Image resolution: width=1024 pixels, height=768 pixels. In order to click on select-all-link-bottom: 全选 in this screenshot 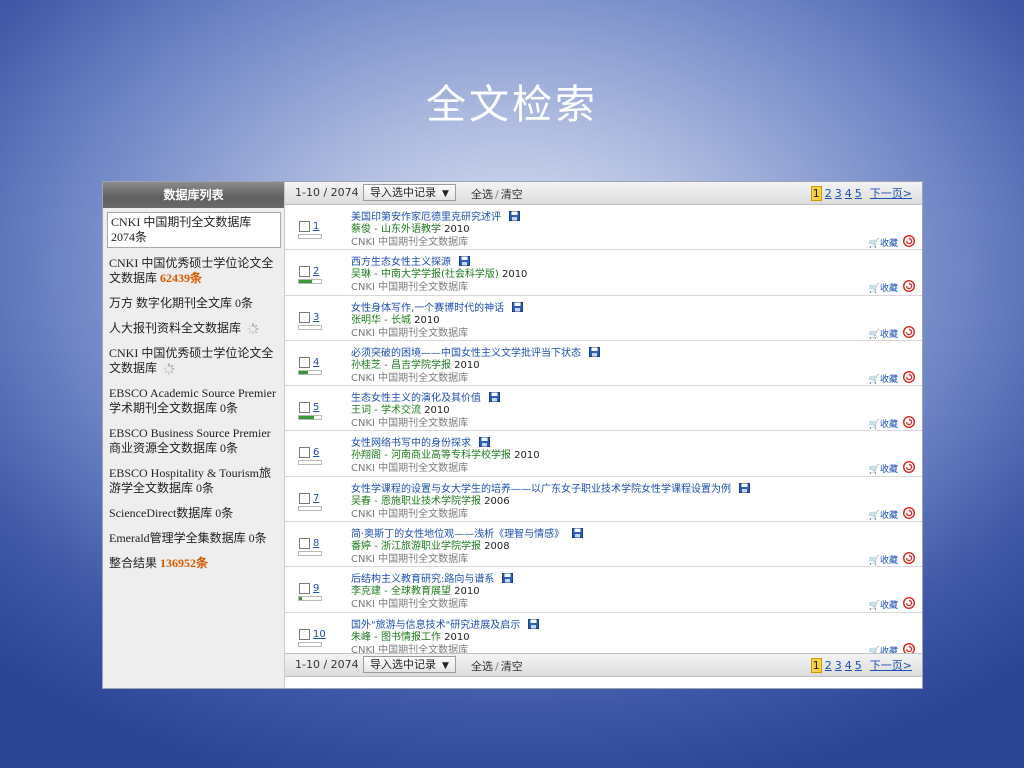, I will do `click(482, 666)`.